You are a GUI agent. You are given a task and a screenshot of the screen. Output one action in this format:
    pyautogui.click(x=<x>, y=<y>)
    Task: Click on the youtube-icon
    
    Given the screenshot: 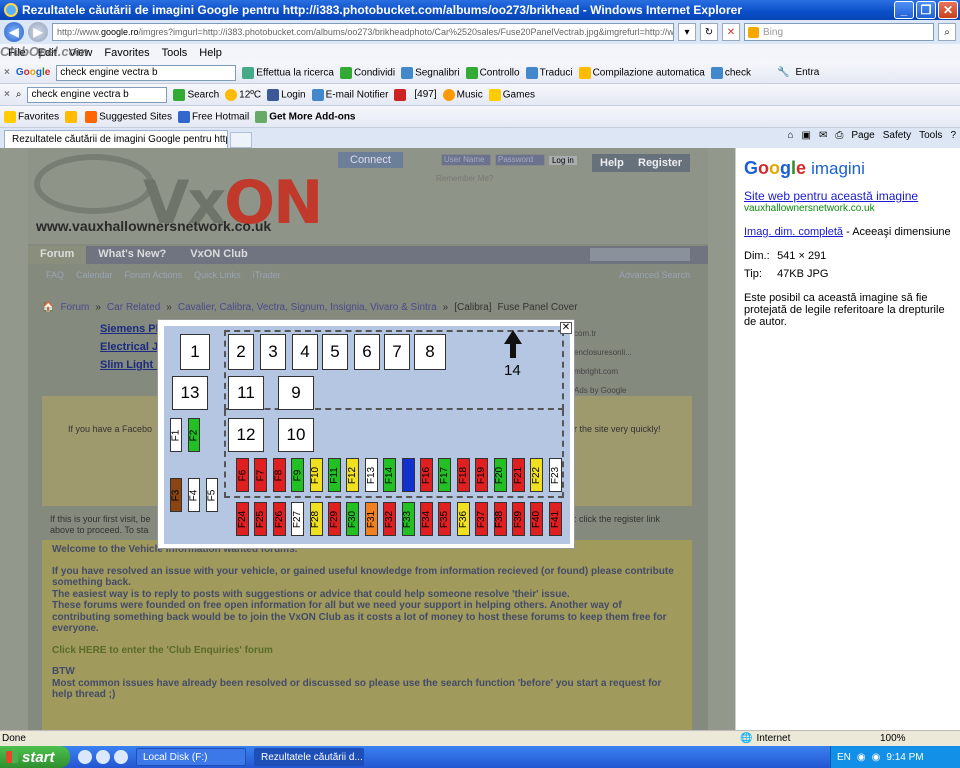 What is the action you would take?
    pyautogui.click(x=401, y=94)
    